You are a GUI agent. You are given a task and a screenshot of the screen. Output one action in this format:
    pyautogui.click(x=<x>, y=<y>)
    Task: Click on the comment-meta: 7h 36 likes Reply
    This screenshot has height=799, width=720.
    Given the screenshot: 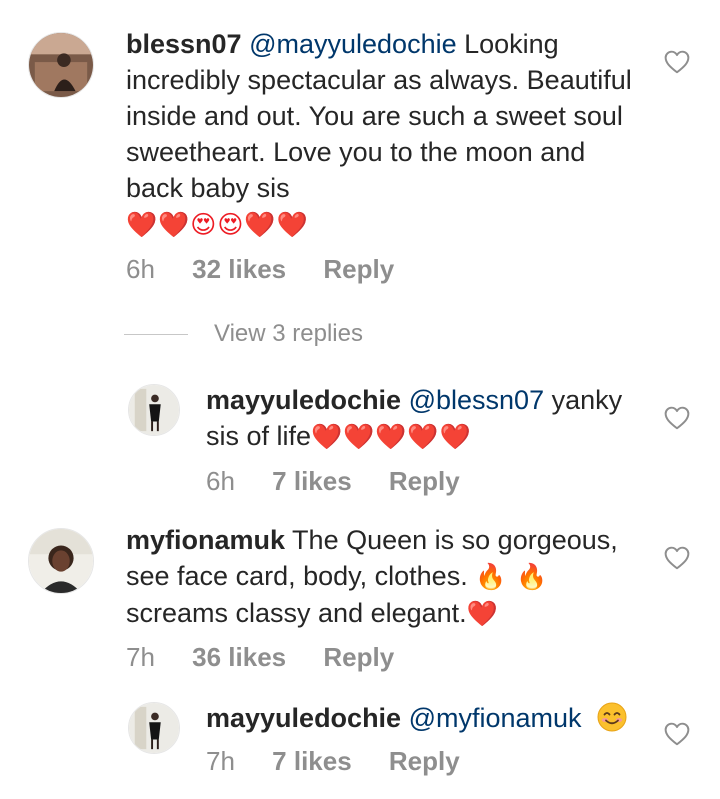 What is the action you would take?
    pyautogui.click(x=275, y=657)
    